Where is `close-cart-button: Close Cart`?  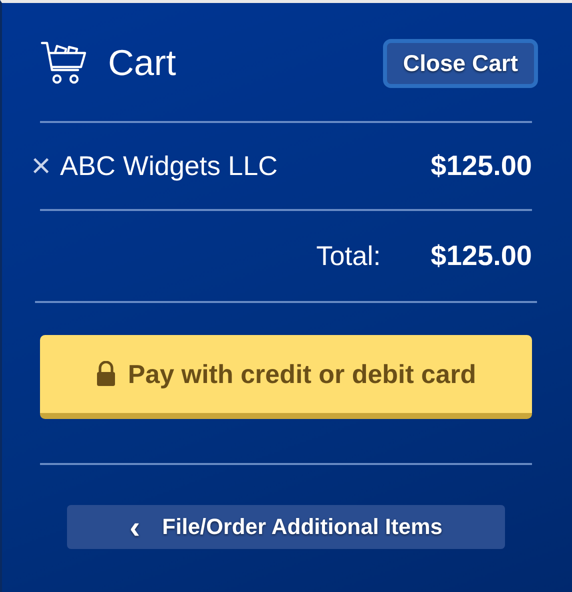 close-cart-button: Close Cart is located at coordinates (460, 63).